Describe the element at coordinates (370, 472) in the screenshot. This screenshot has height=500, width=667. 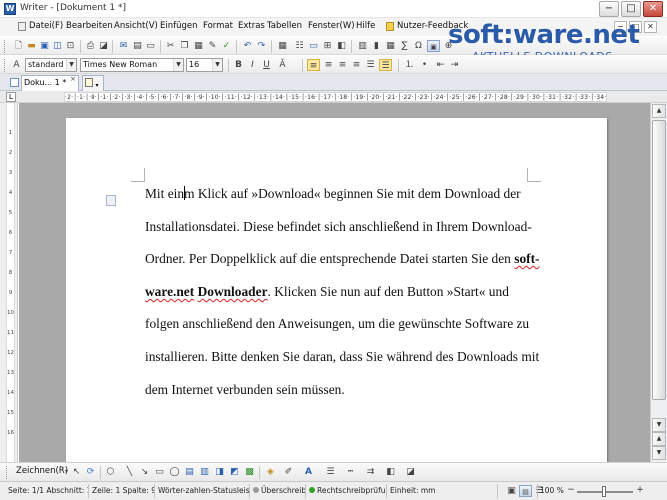
I see `arrow-style-icon: ⇉` at that location.